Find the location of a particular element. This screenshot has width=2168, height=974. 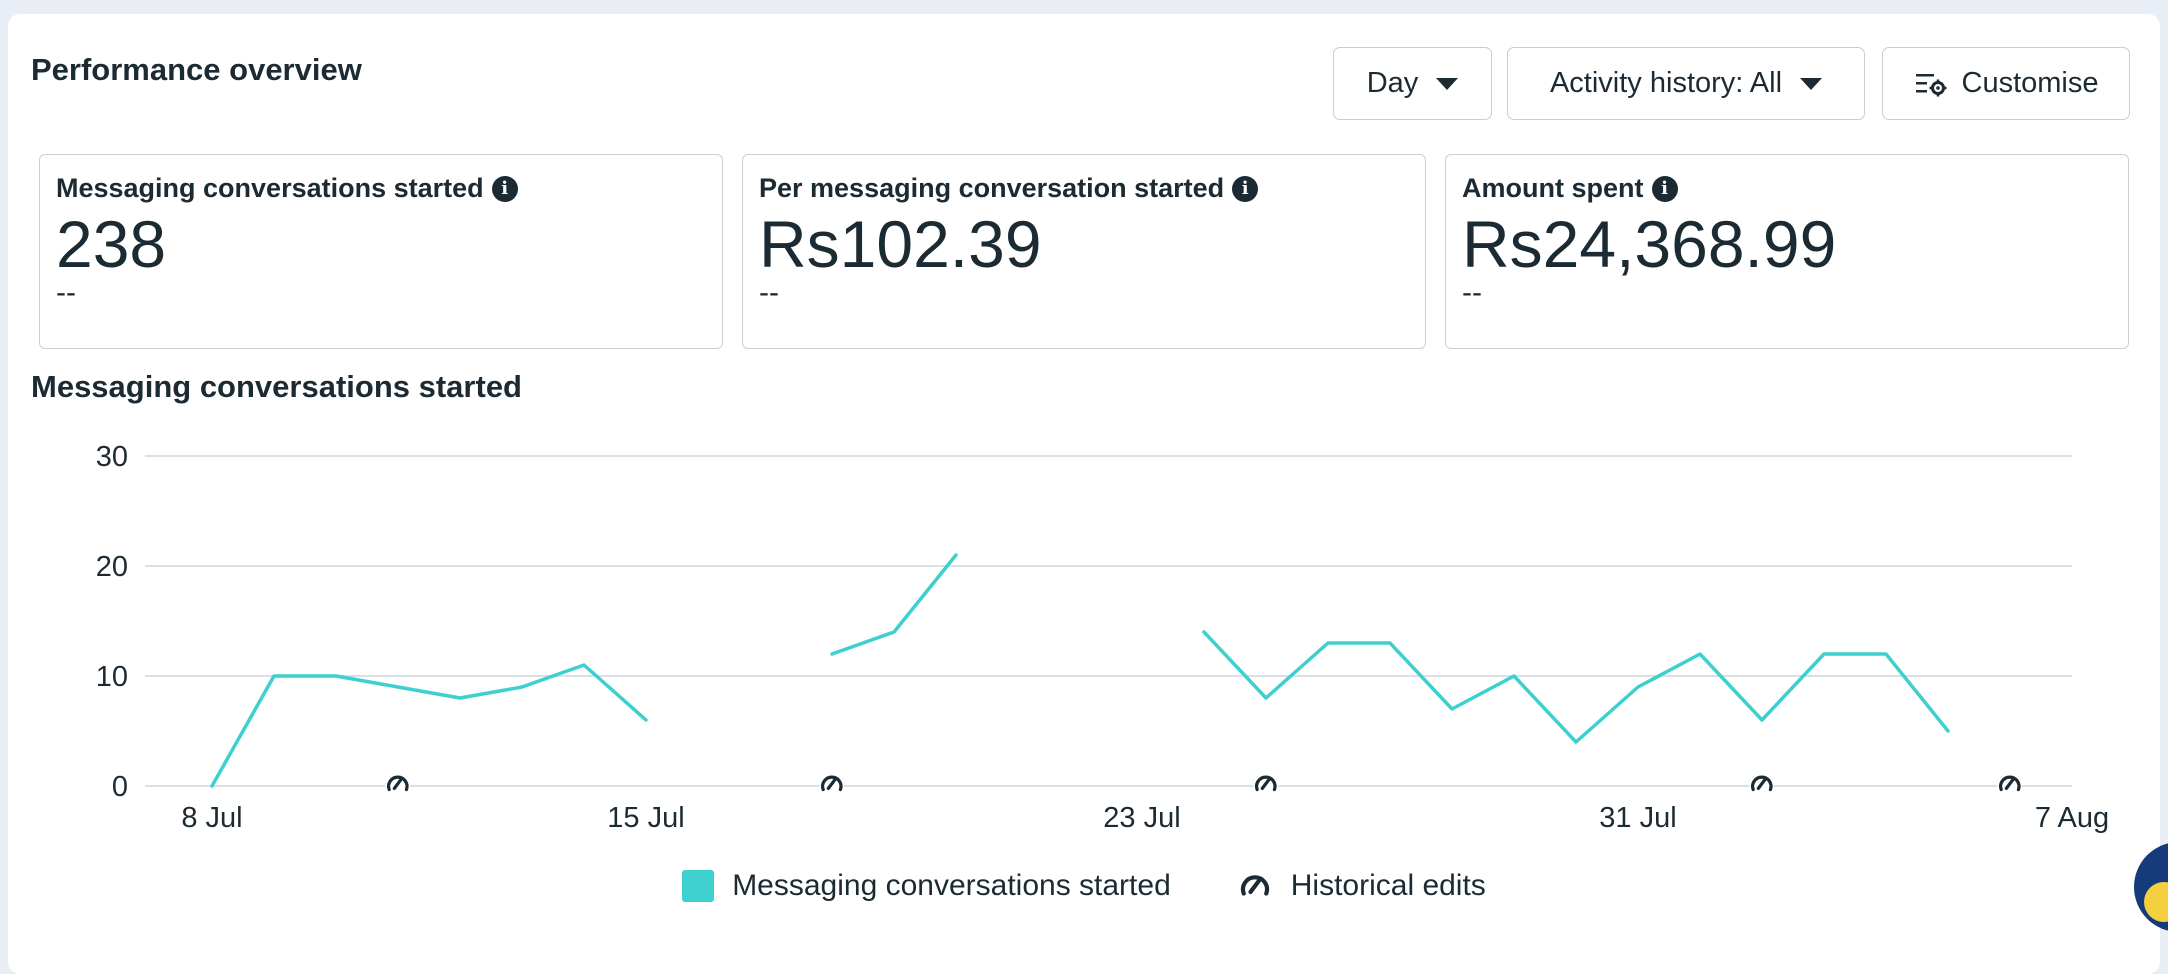

x-tick-label: 15 Jul is located at coordinates (645, 818).